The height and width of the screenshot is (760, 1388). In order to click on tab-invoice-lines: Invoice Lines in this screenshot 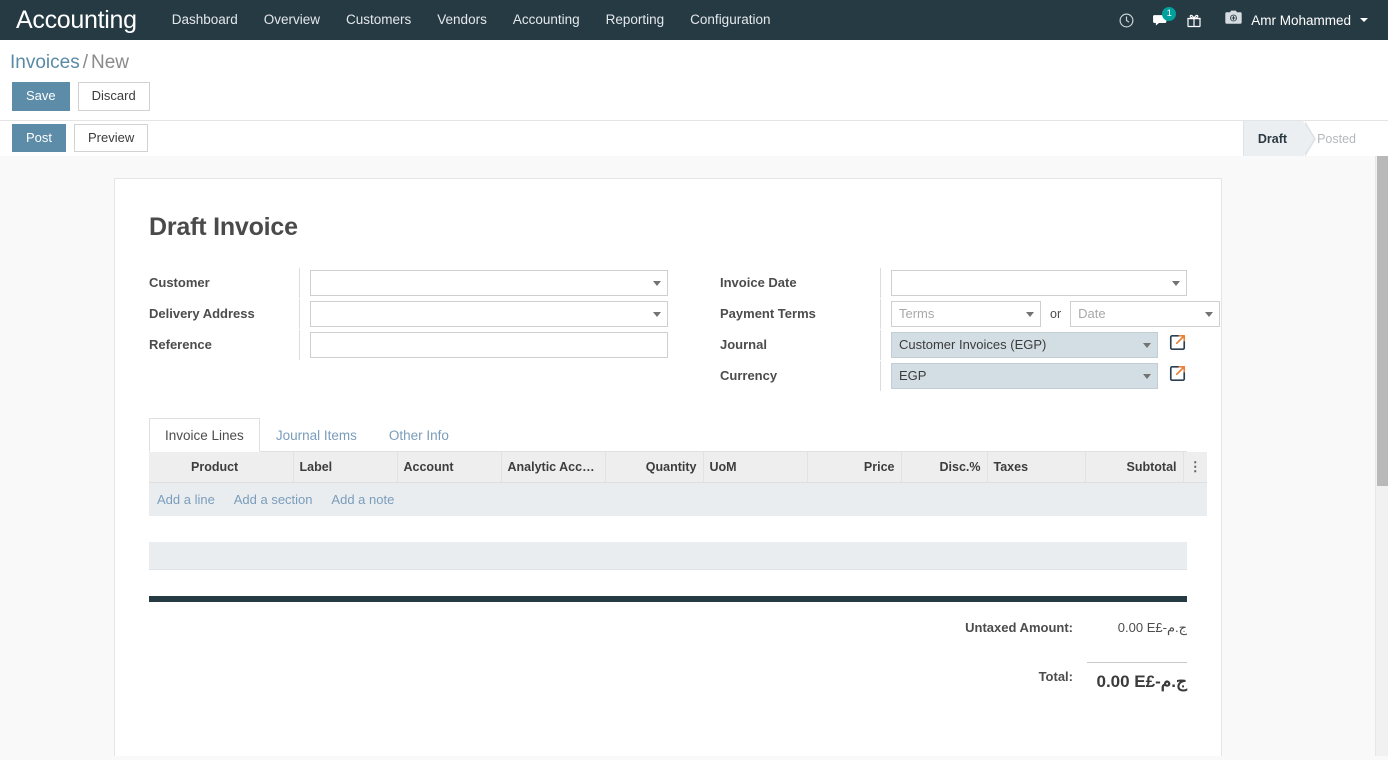, I will do `click(204, 434)`.